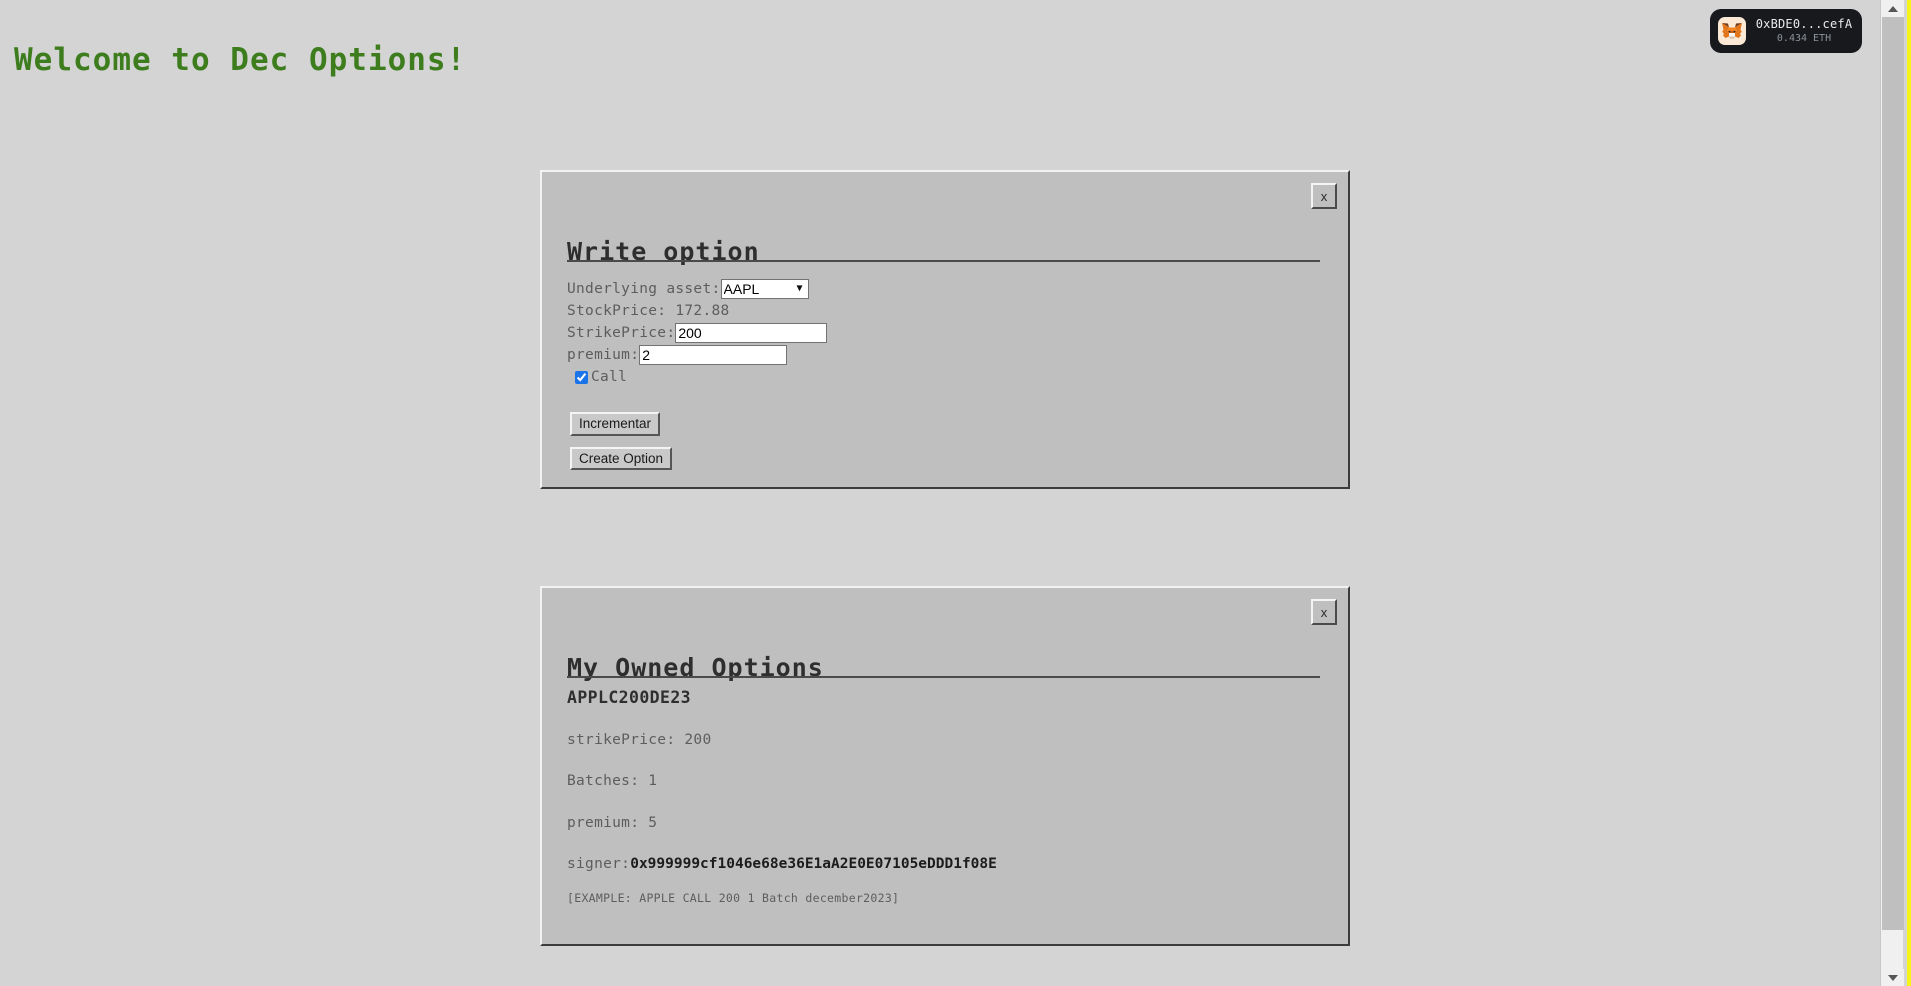  What do you see at coordinates (1892, 977) in the screenshot?
I see `scroll-down-arrow-icon` at bounding box center [1892, 977].